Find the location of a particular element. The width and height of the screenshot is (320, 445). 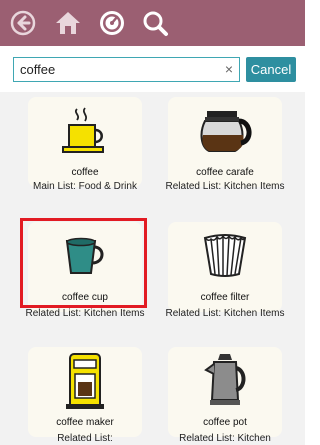

result-label: coffee pot is located at coordinates (225, 422).